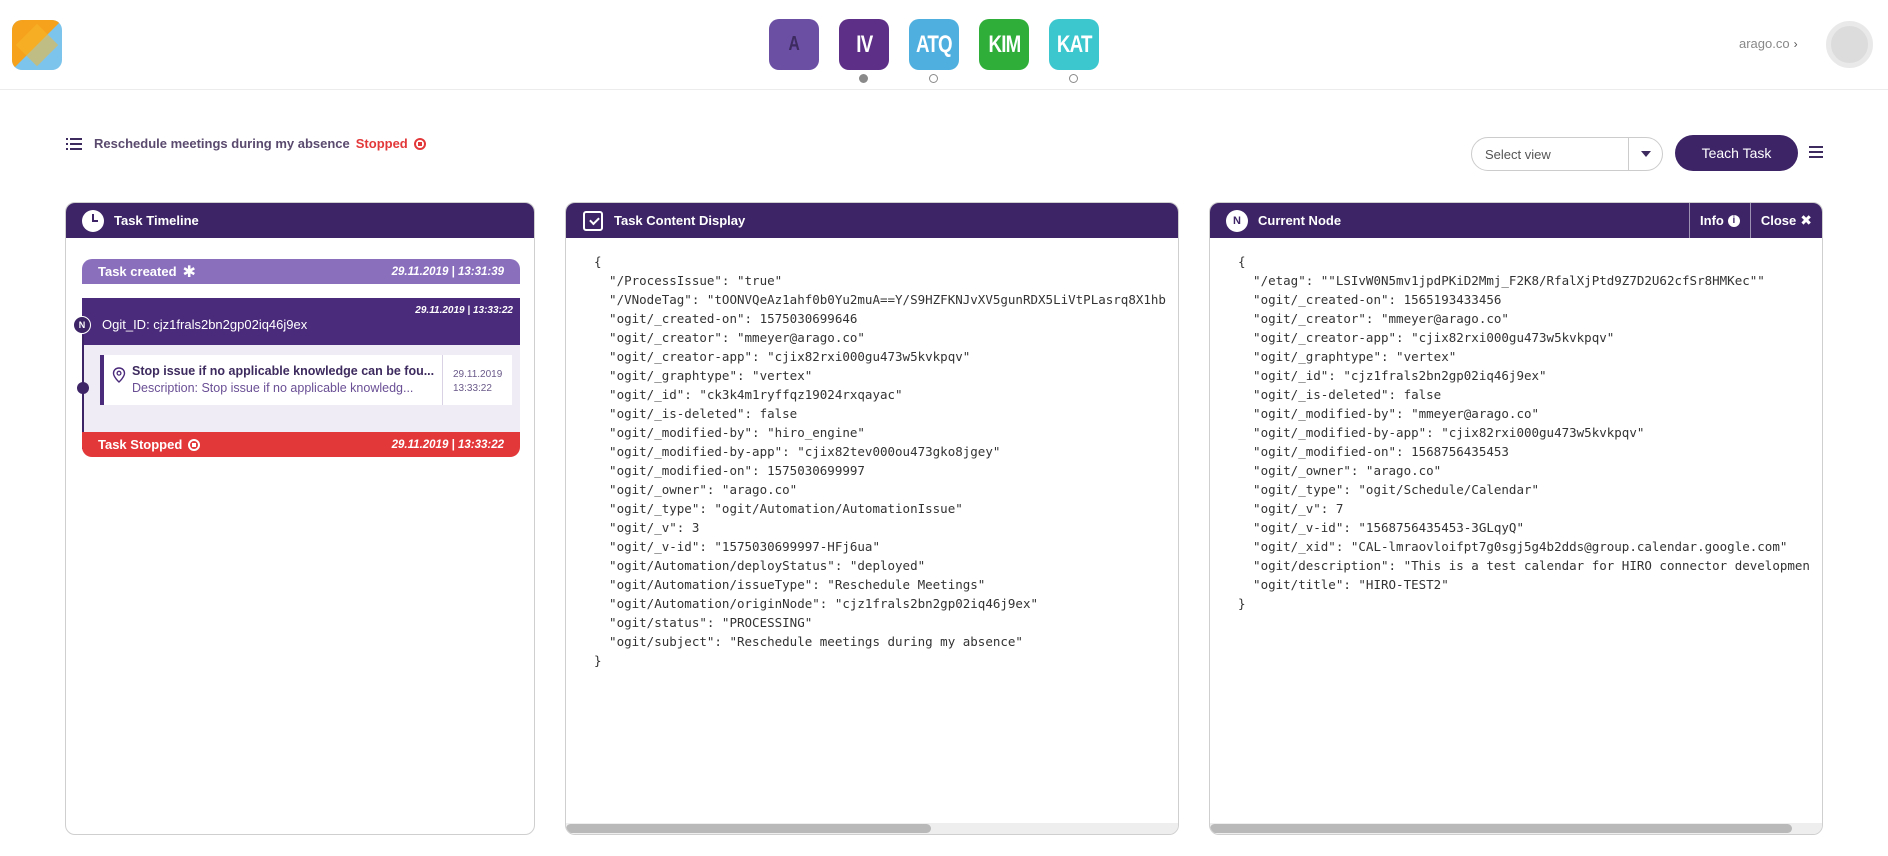  Describe the element at coordinates (1764, 43) in the screenshot. I see `org-label: arago.co` at that location.